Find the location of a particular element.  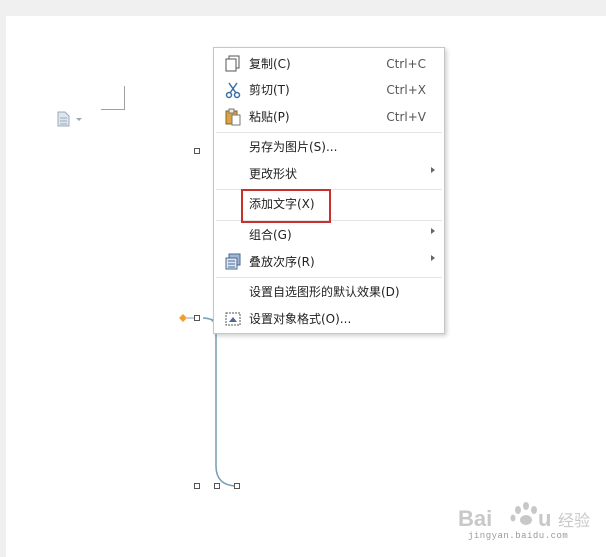

selection-handle-bottom-right is located at coordinates (237, 486).